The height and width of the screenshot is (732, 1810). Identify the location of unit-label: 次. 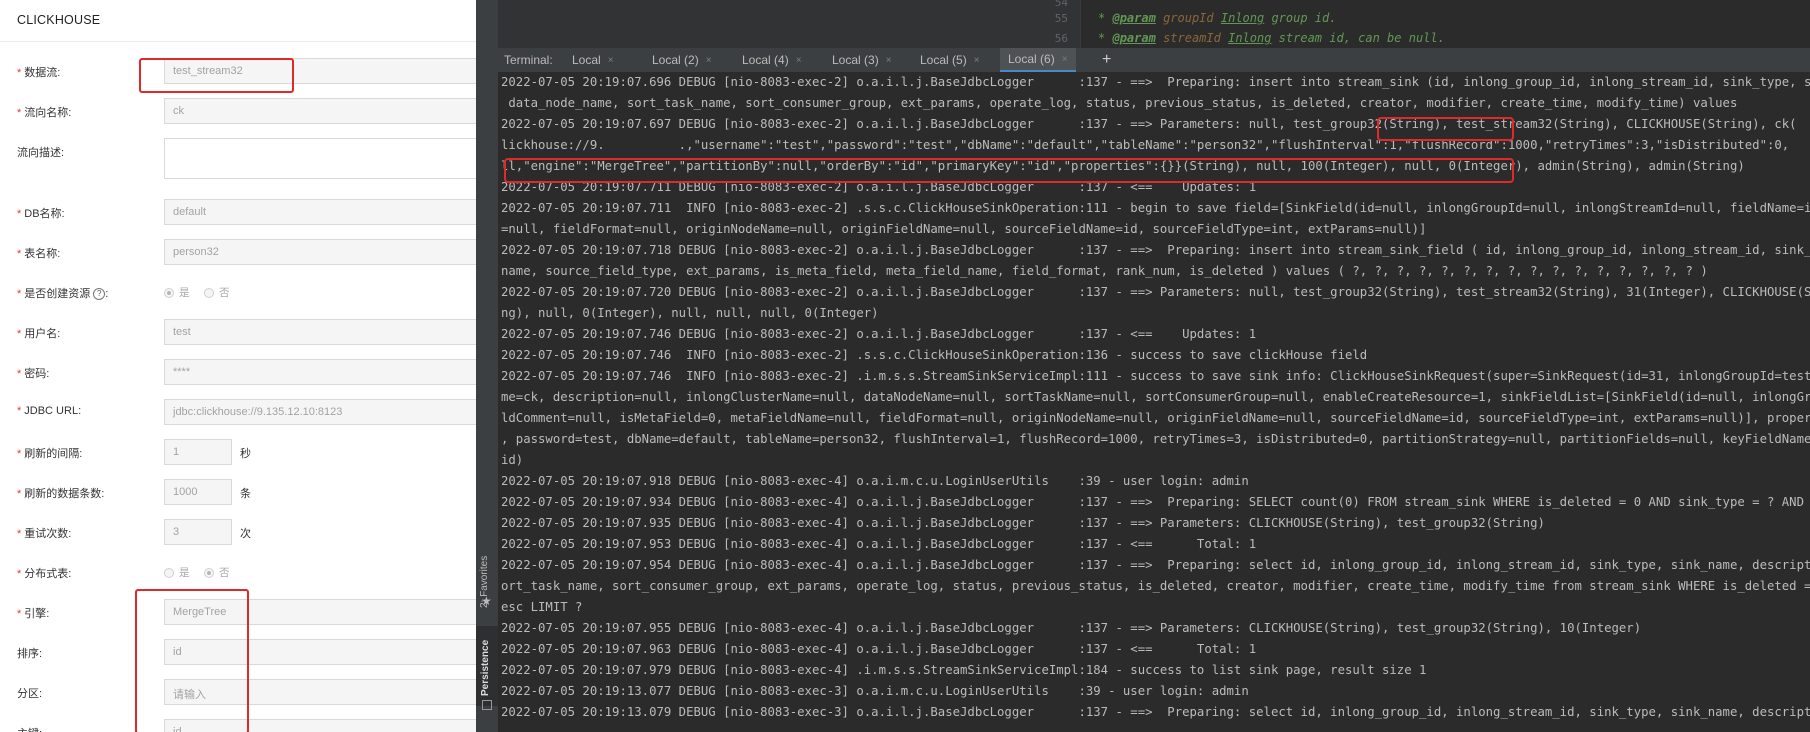
(245, 534).